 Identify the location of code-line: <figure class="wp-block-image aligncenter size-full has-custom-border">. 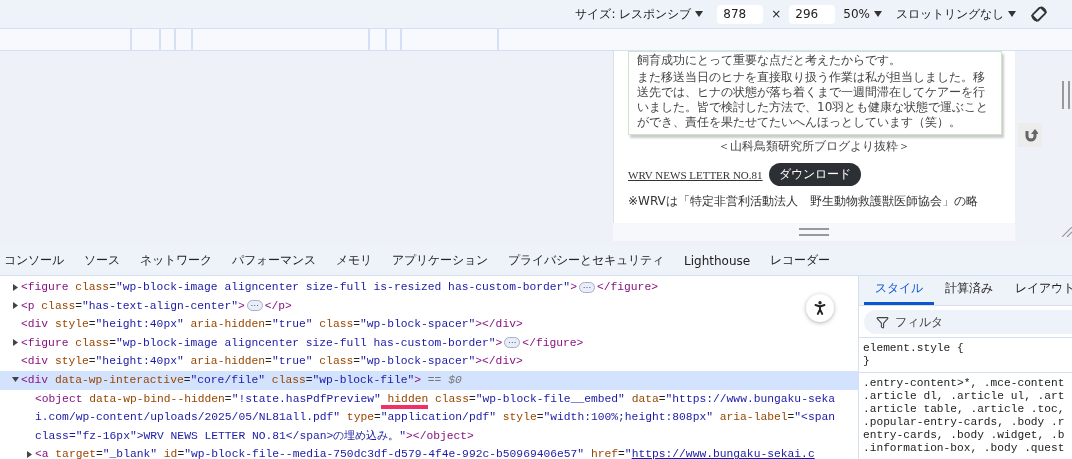
(262, 342).